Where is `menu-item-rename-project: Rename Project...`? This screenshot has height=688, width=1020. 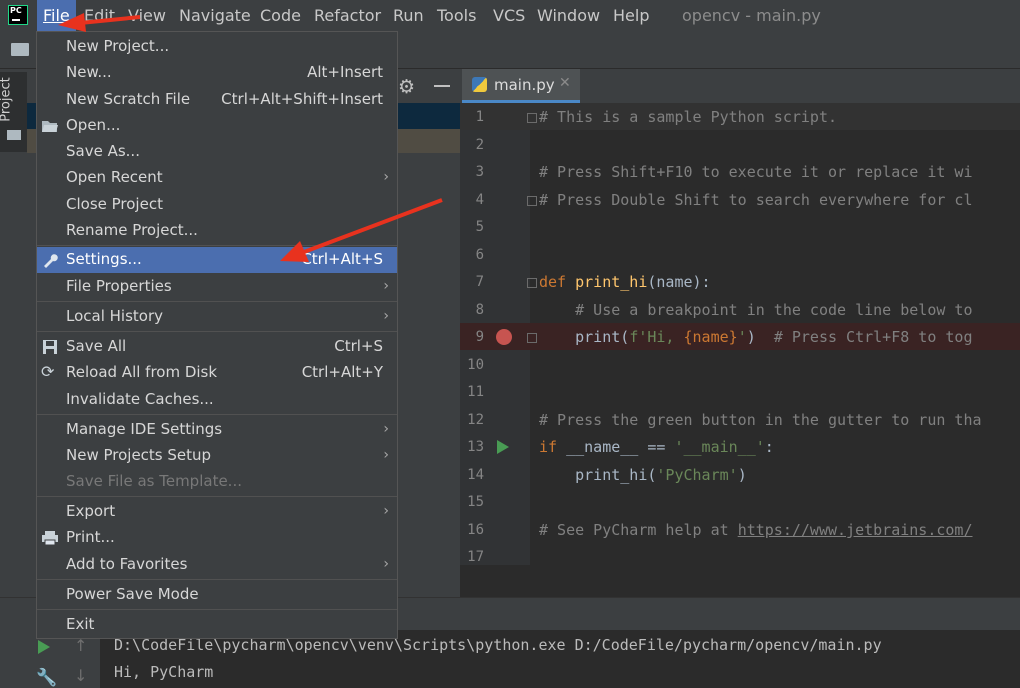 menu-item-rename-project: Rename Project... is located at coordinates (217, 231).